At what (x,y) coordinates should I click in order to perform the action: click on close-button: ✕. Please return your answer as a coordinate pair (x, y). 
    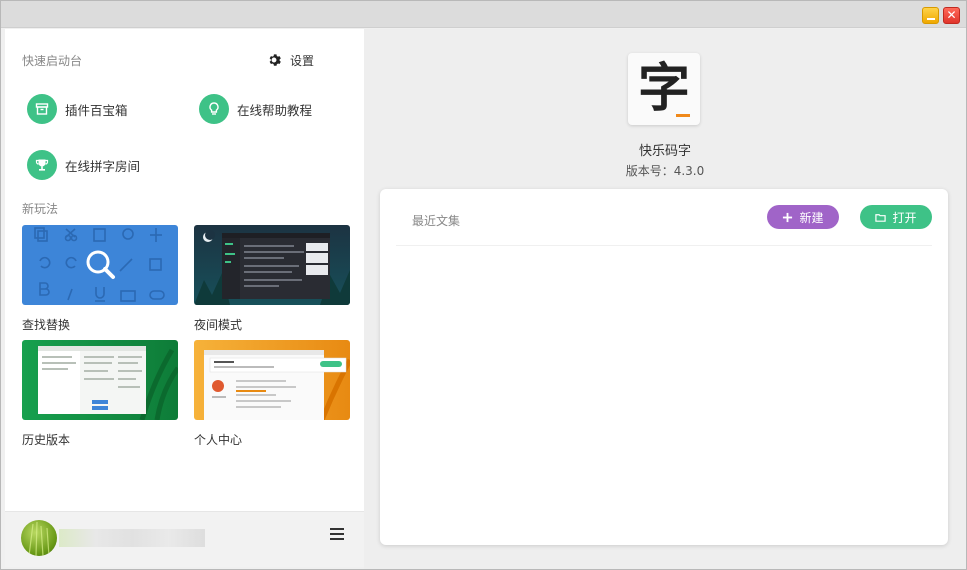
    Looking at the image, I should click on (951, 15).